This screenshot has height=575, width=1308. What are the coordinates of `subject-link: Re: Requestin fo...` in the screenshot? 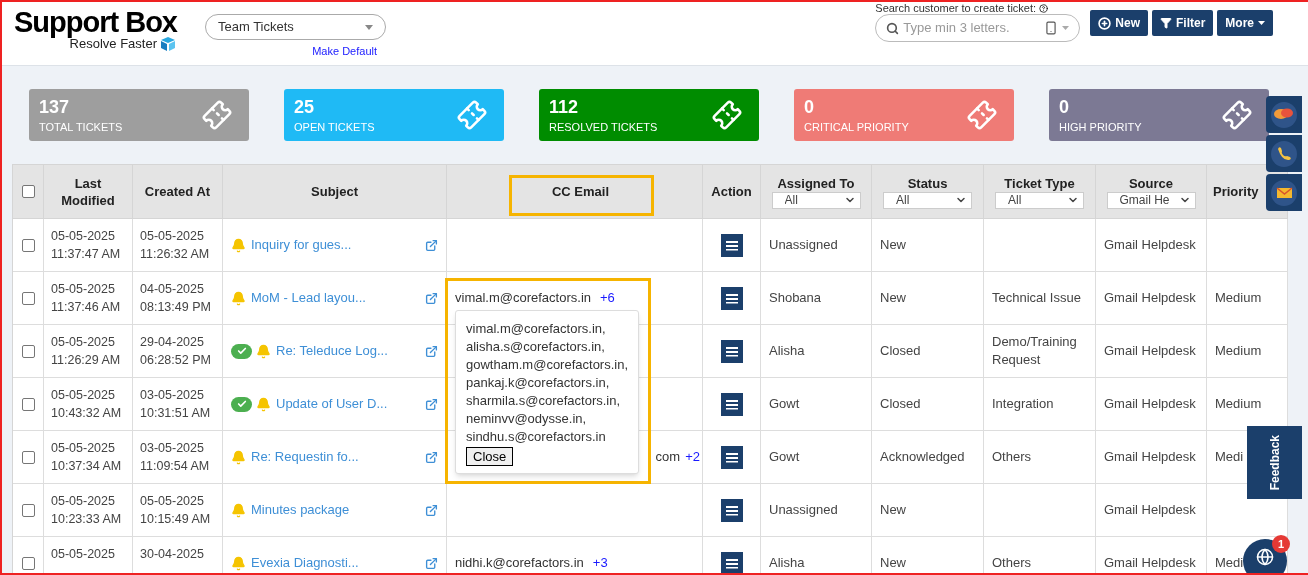 It's located at (305, 457).